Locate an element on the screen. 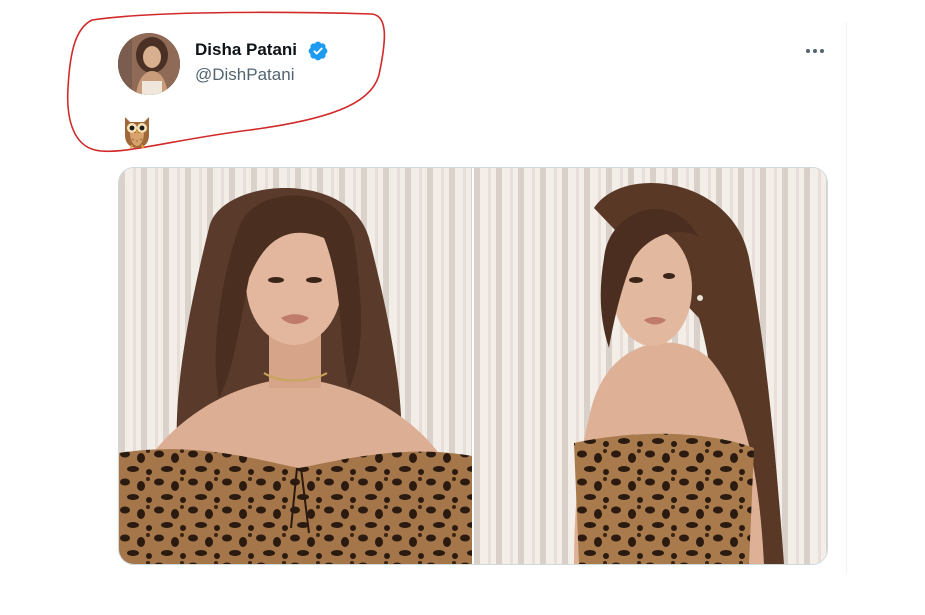 The height and width of the screenshot is (615, 925). author-avatar is located at coordinates (149, 64).